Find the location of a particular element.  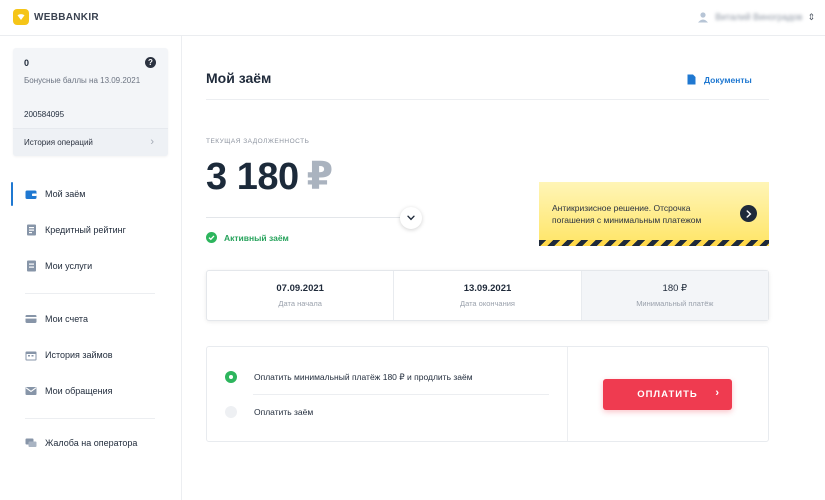

expand-details-button is located at coordinates (411, 218).